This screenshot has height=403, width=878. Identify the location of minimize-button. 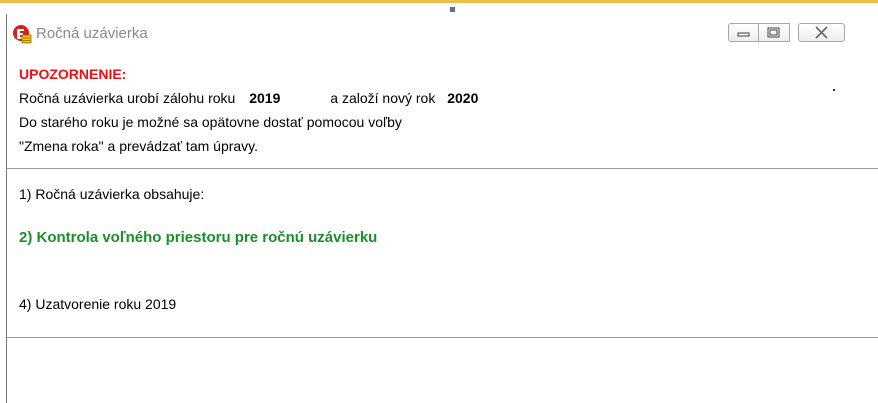
(743, 32).